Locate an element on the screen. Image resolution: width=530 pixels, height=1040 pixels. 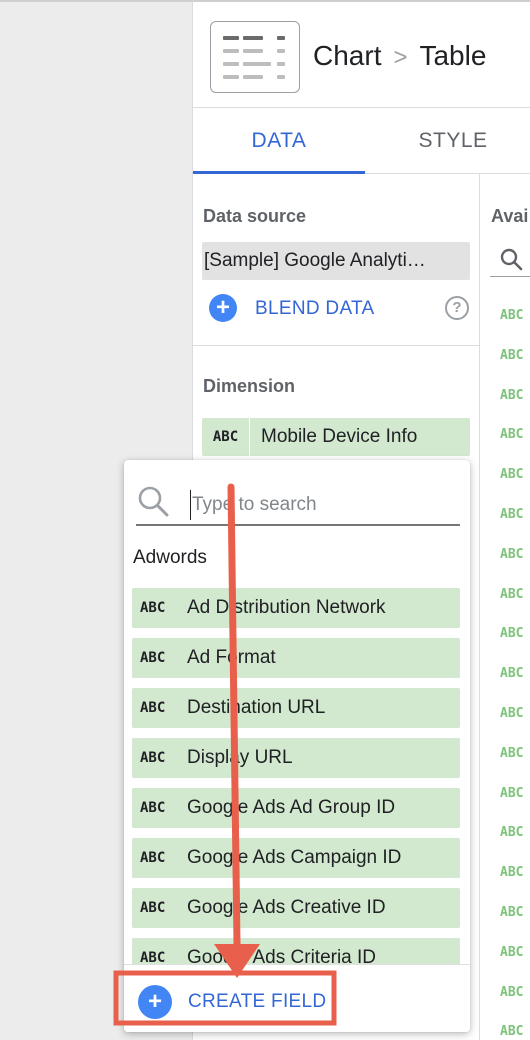
breadcrumb-table: Table is located at coordinates (453, 55).